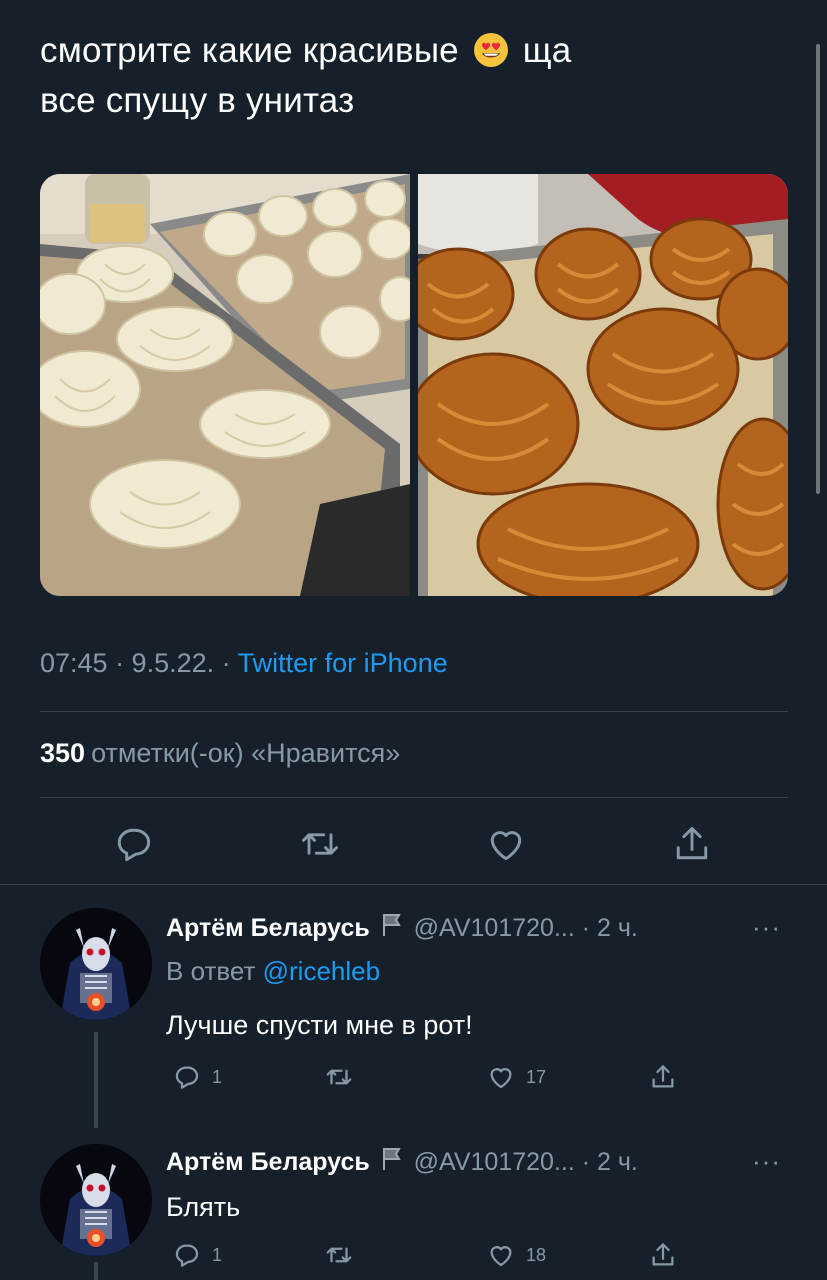 Image resolution: width=827 pixels, height=1280 pixels. What do you see at coordinates (139, 663) in the screenshot?
I see `tweet-timestamp: 07:45 · 9.5.22. ·` at bounding box center [139, 663].